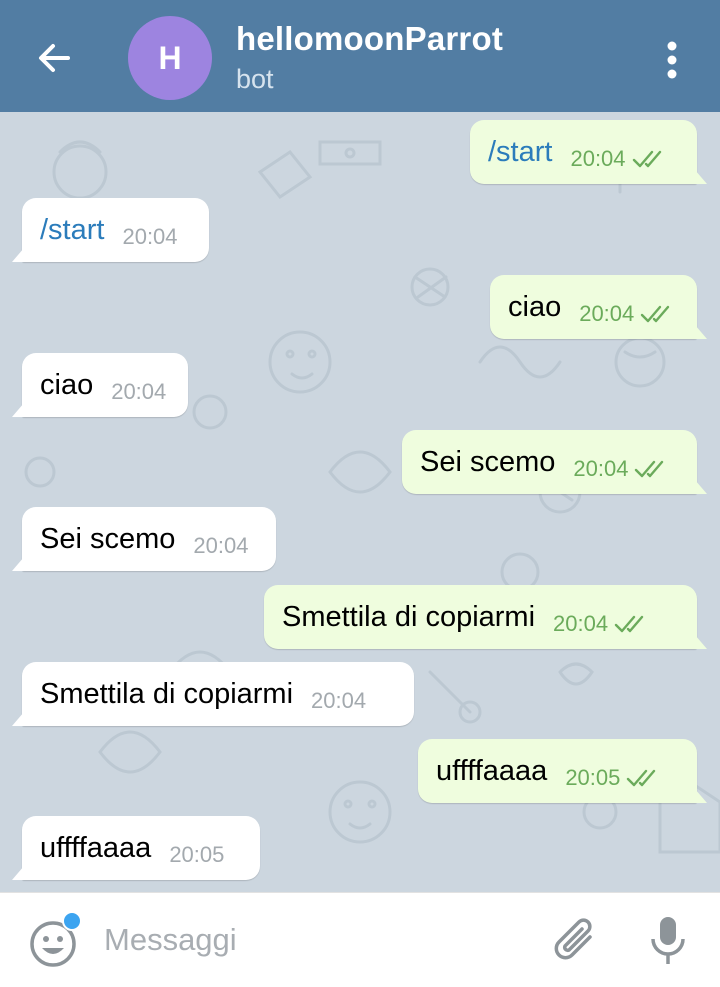  I want to click on incoming-message: ciao 20:04, so click(100, 385).